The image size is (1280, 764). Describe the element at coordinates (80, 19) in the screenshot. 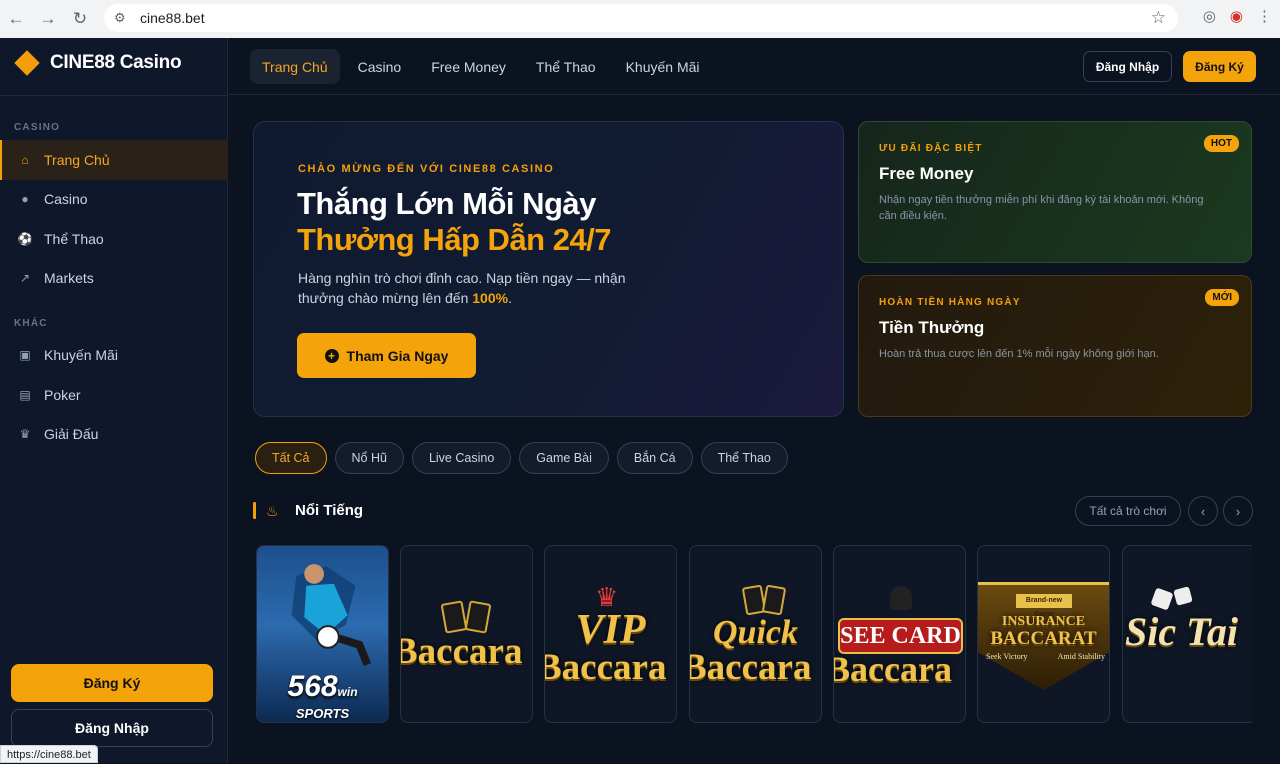

I see `reload-icon: ↻` at that location.